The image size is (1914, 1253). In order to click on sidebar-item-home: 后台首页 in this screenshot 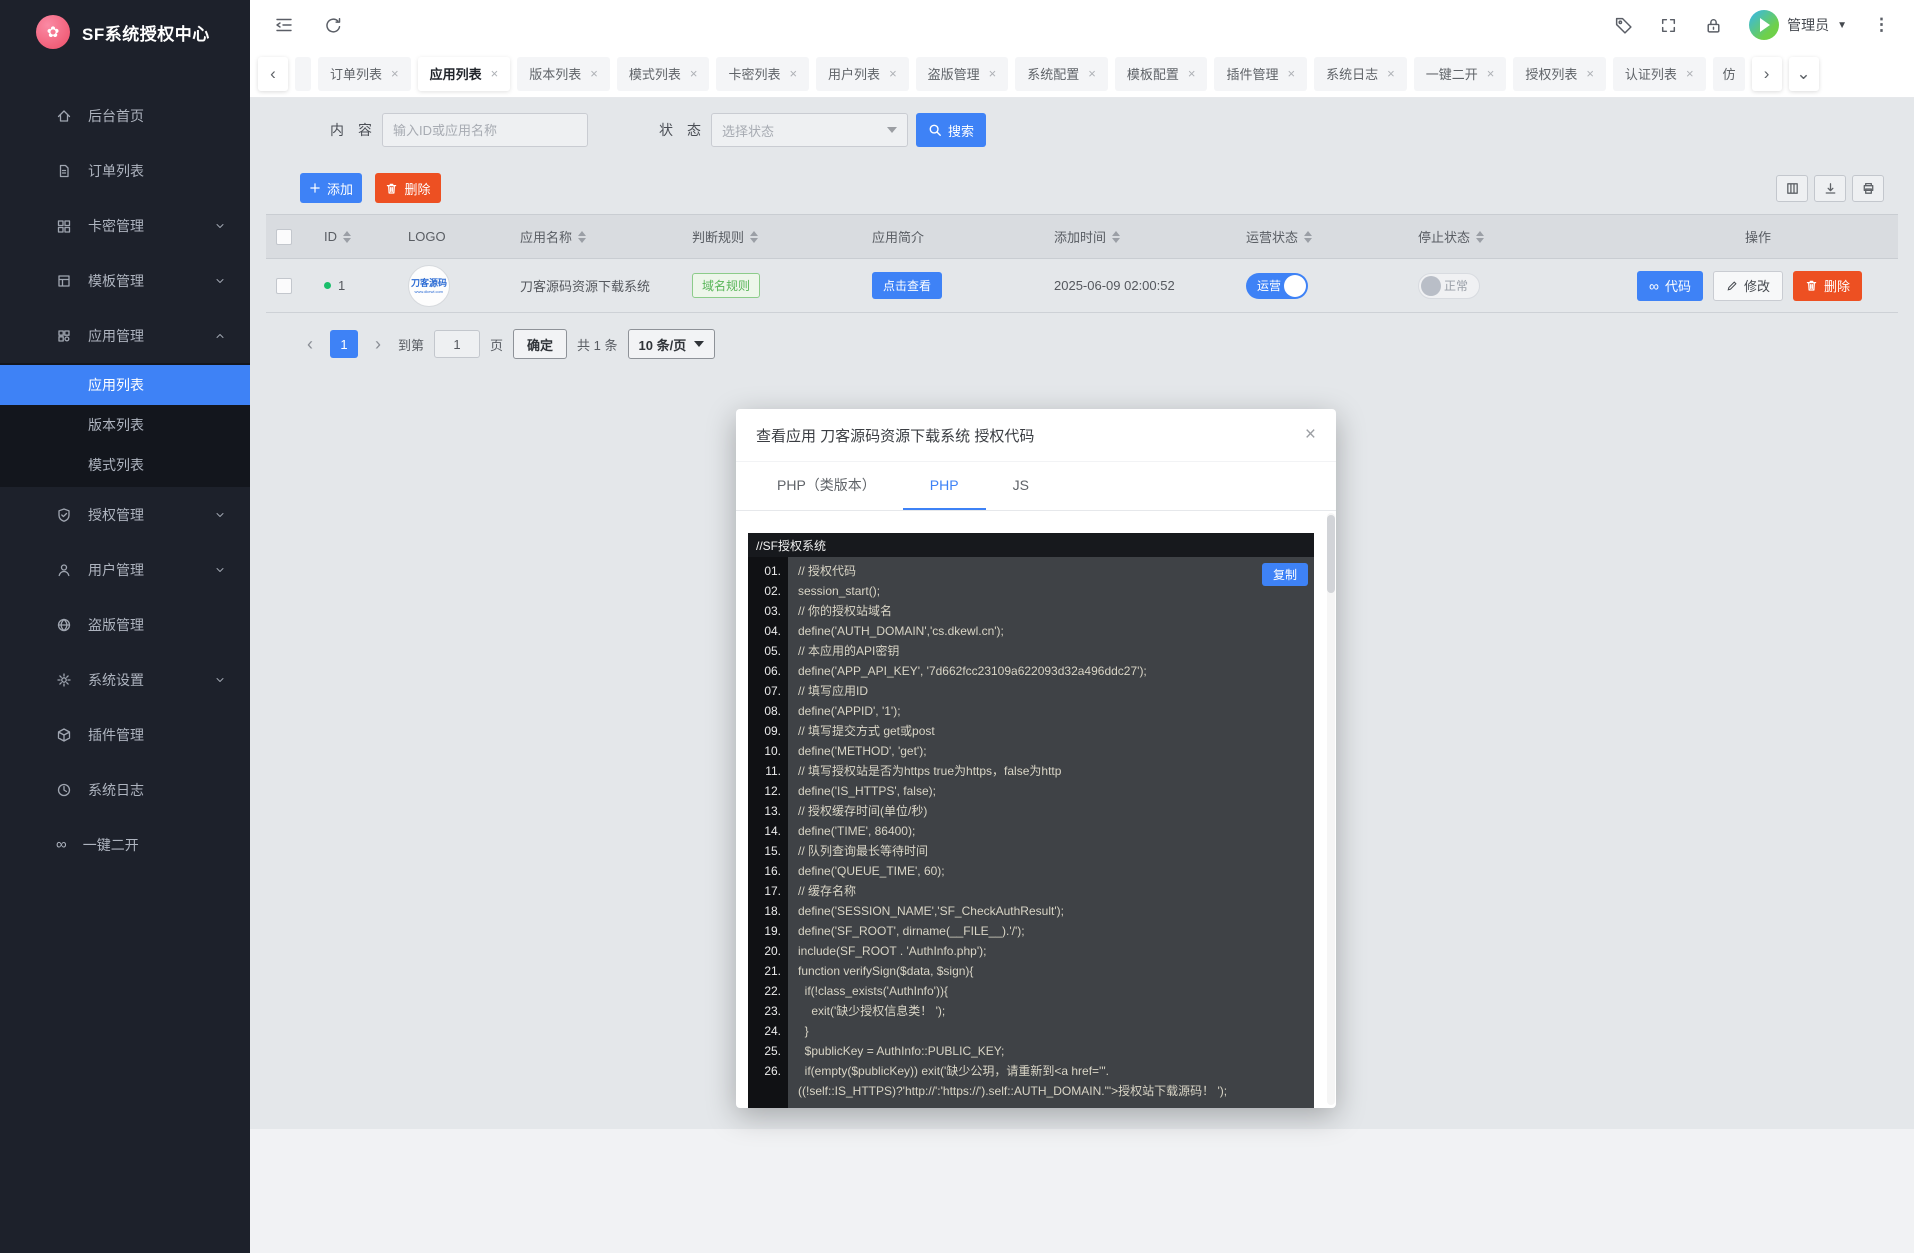, I will do `click(125, 115)`.